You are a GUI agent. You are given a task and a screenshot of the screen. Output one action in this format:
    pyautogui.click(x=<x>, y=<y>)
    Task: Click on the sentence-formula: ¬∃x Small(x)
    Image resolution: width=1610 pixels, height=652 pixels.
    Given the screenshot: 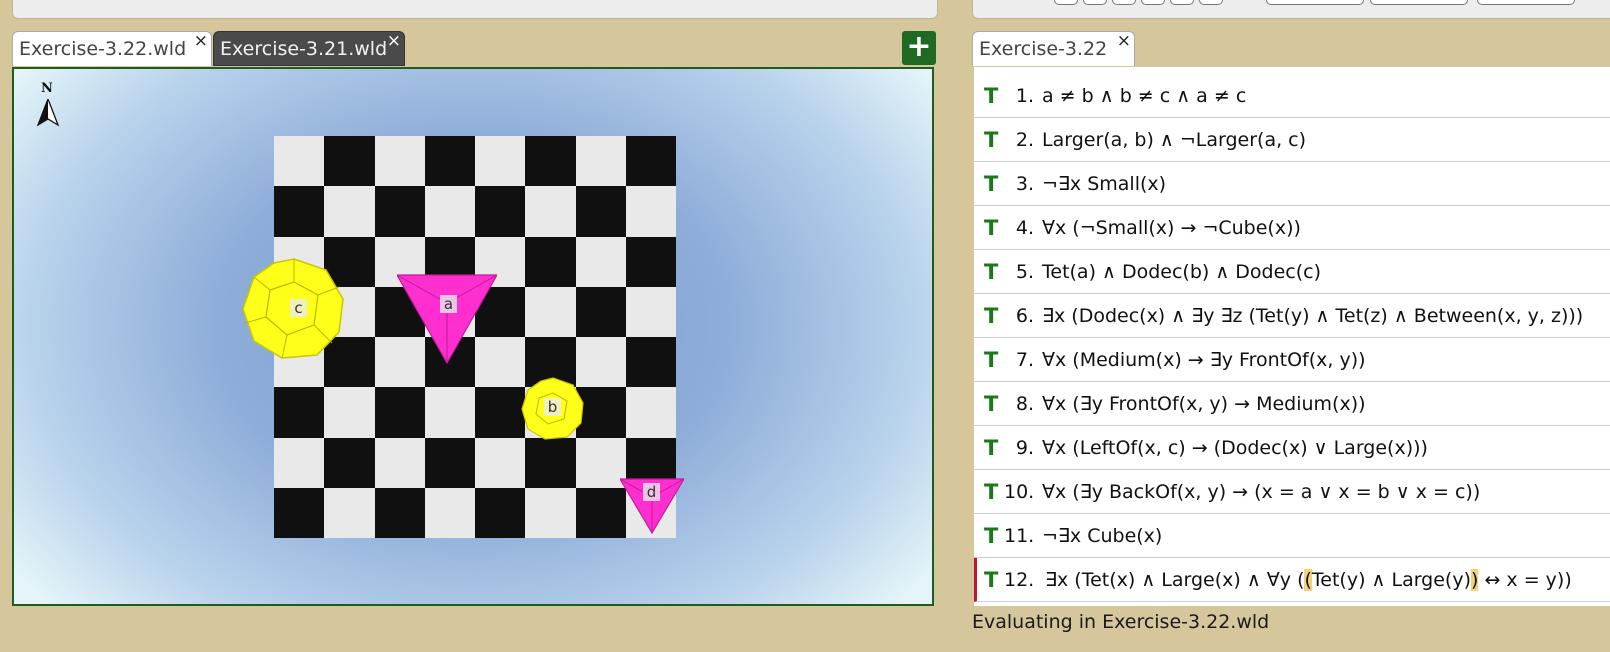 What is the action you would take?
    pyautogui.click(x=1104, y=184)
    